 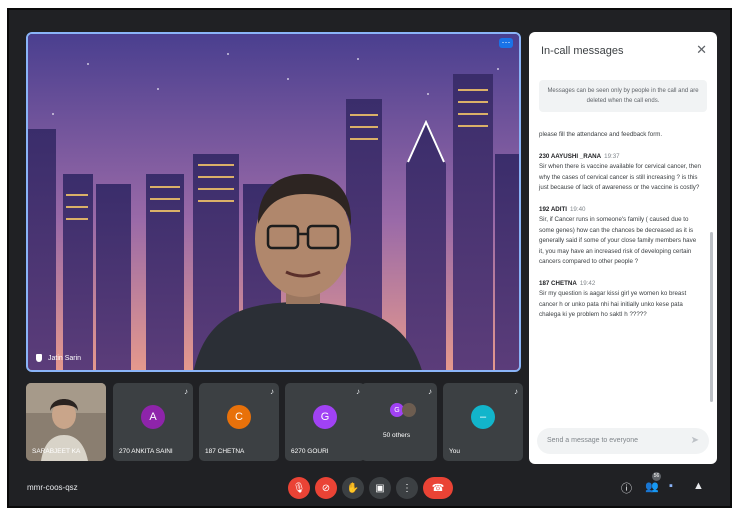 I want to click on participant-tile: ♪ G 6270 GOURI, so click(x=325, y=422).